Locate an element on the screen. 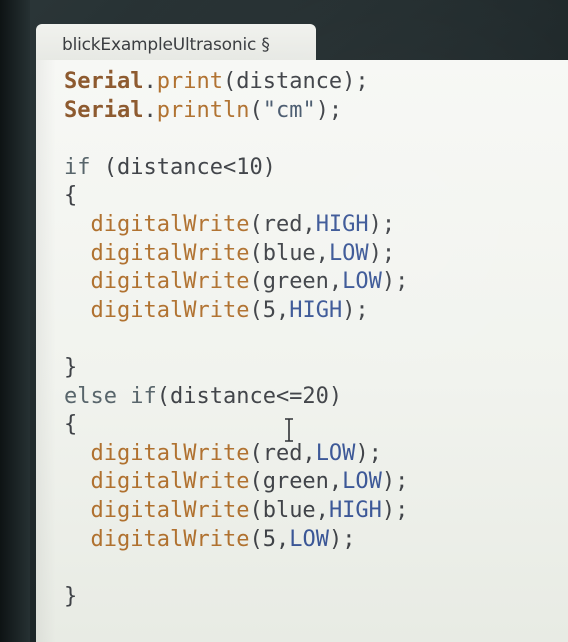  tab-sketch: blickExampleUltrasonic § is located at coordinates (176, 44).